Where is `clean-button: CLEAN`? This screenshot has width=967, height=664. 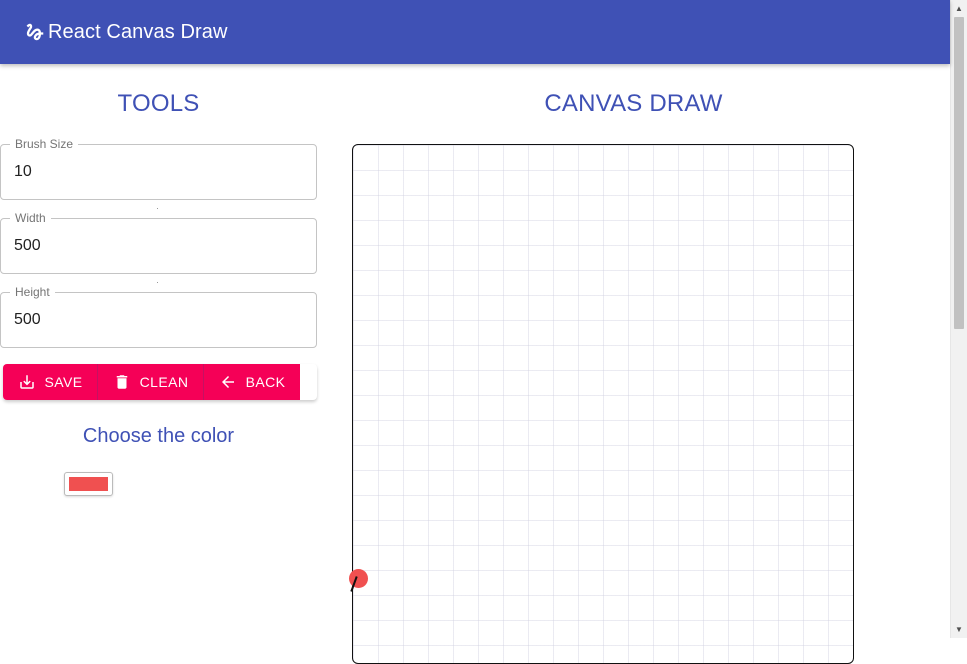
clean-button: CLEAN is located at coordinates (150, 382).